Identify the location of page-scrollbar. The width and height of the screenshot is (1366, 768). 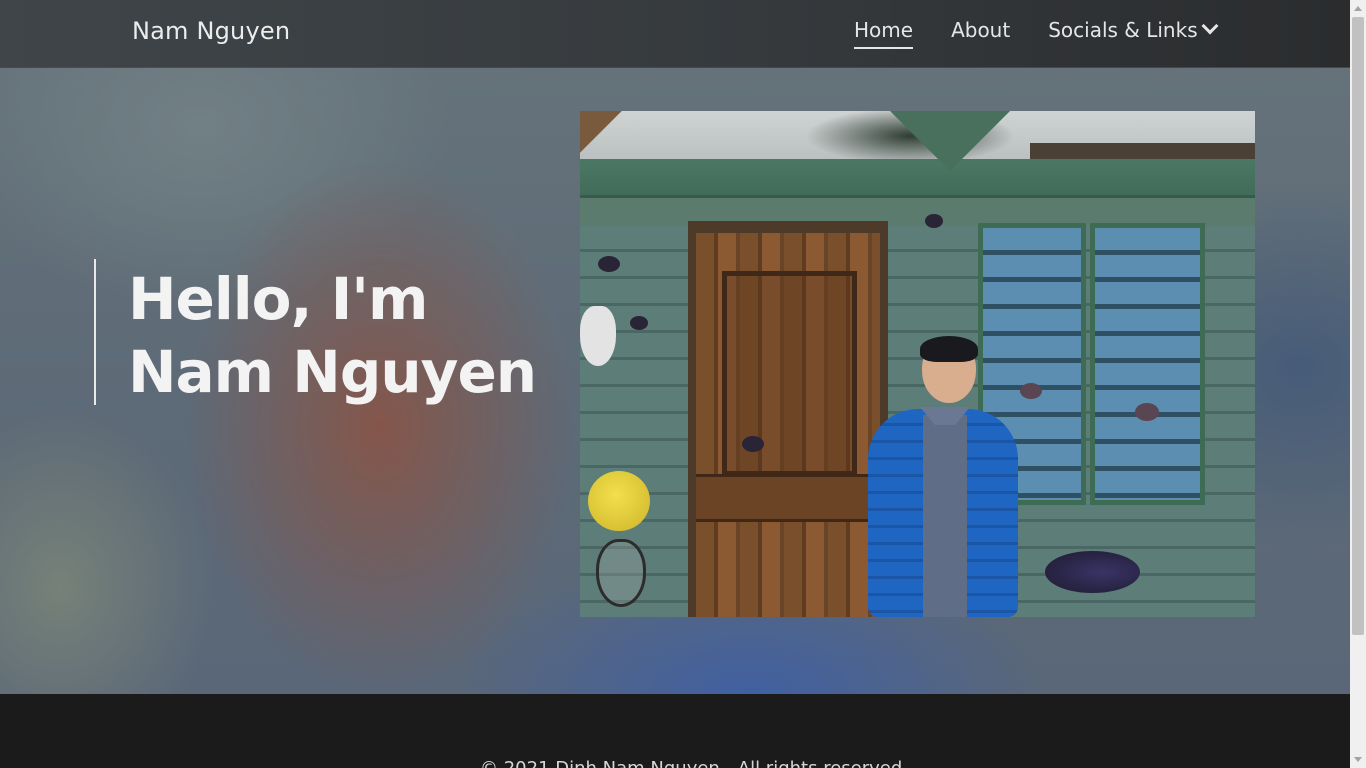
(1358, 384).